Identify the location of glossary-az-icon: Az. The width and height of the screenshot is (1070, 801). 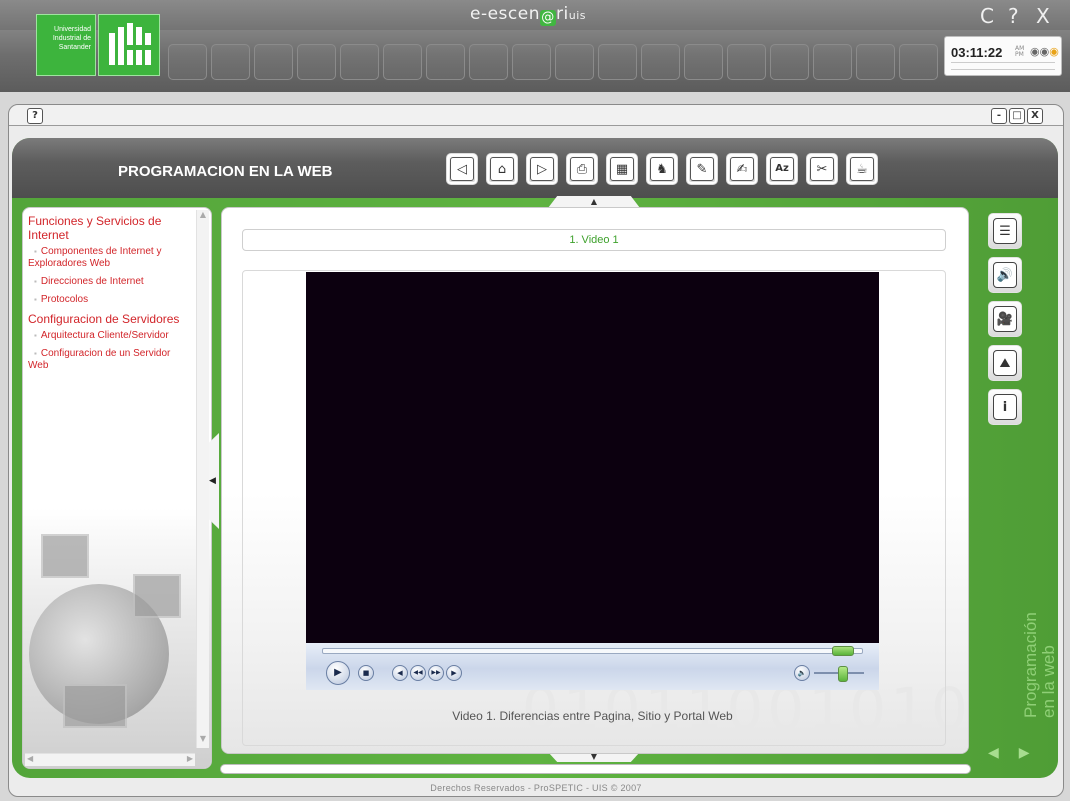
(782, 169).